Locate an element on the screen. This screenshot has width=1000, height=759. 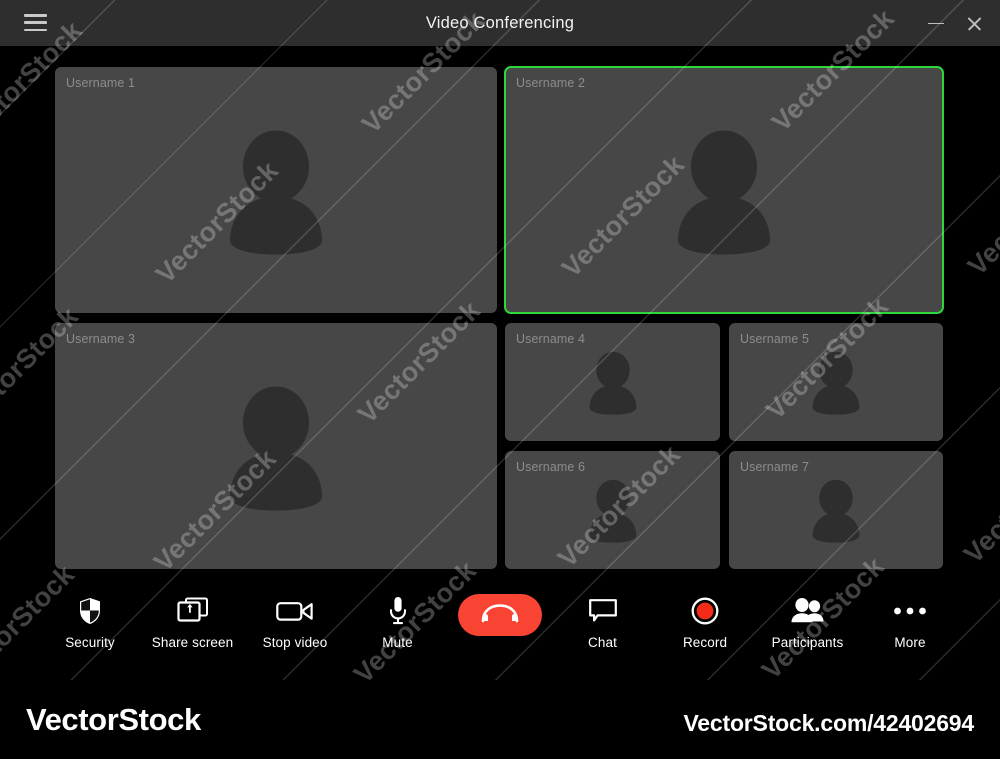
stop-video-button: Stop video is located at coordinates (295, 615).